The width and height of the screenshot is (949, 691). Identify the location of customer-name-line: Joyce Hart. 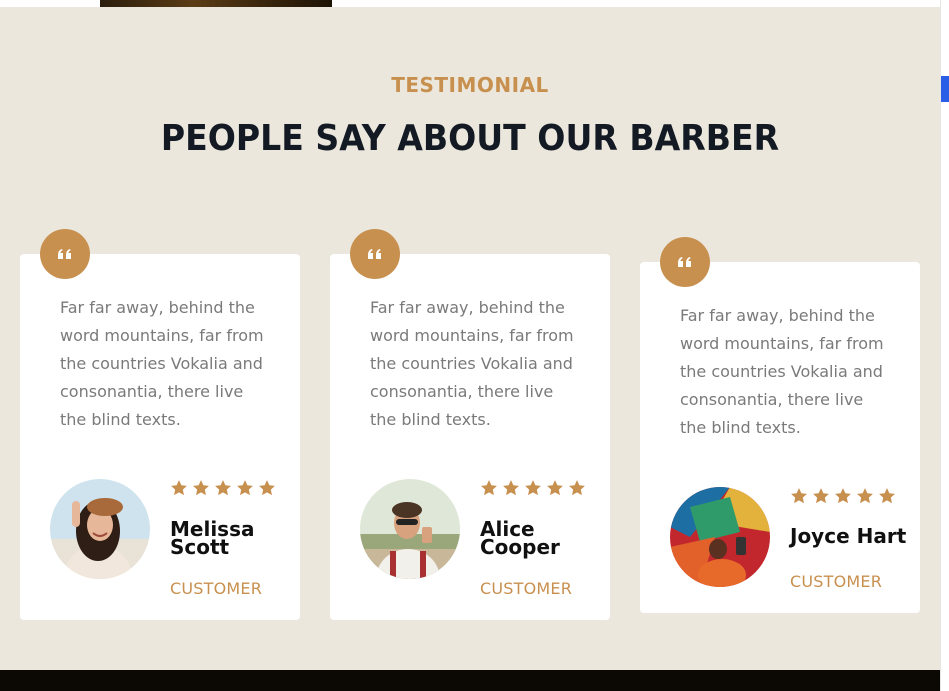
(848, 536).